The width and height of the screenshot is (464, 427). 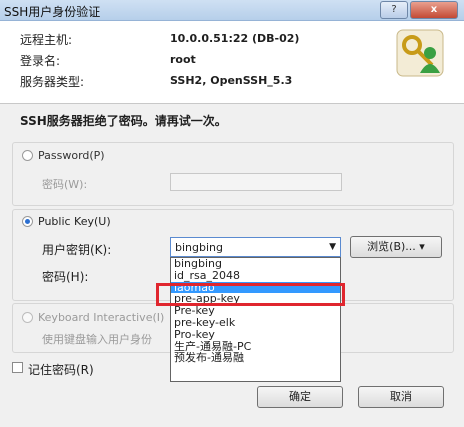 I want to click on remember-label: 记住密码(R), so click(x=61, y=370).